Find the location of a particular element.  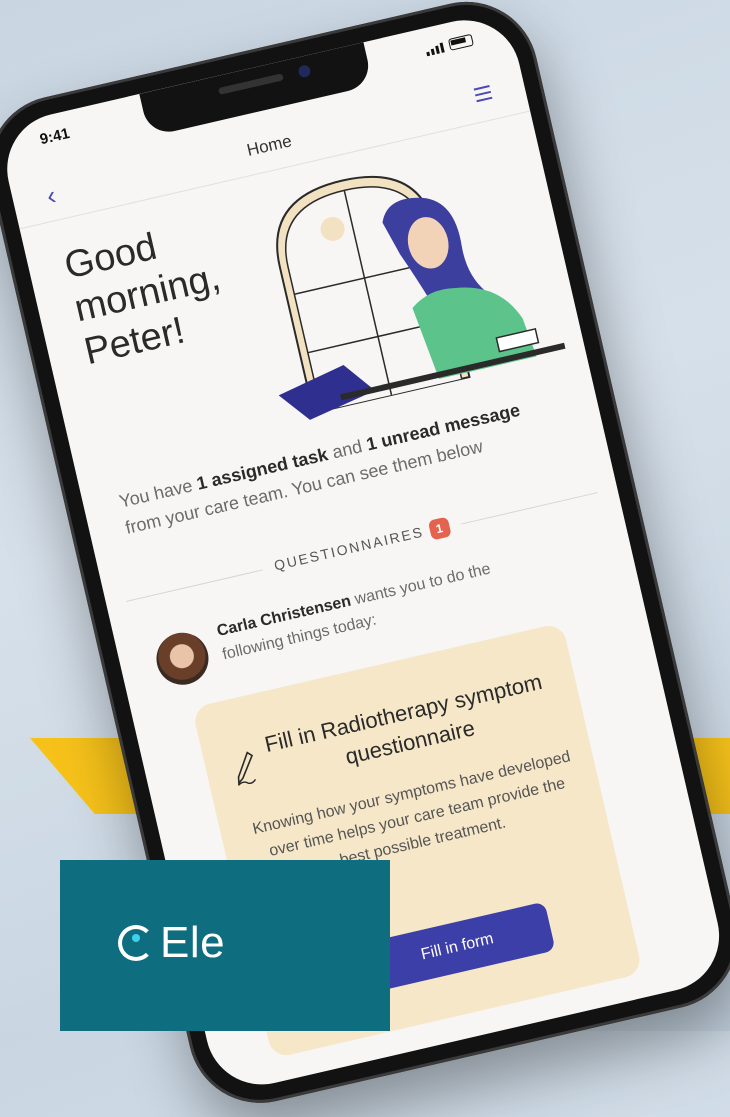

speaker-grille is located at coordinates (251, 84).